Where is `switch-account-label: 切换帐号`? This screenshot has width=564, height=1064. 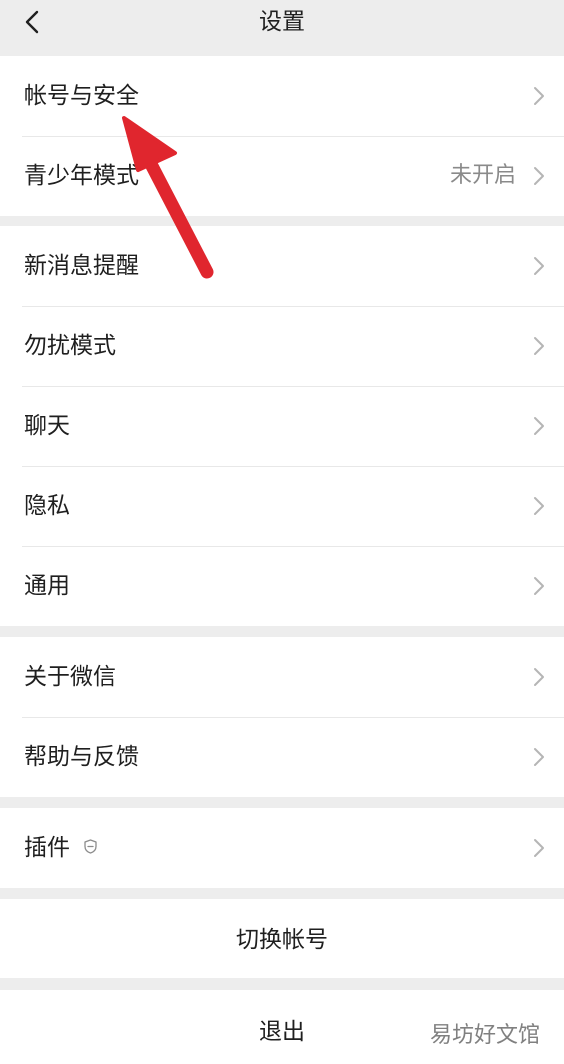 switch-account-label: 切换帐号 is located at coordinates (282, 940).